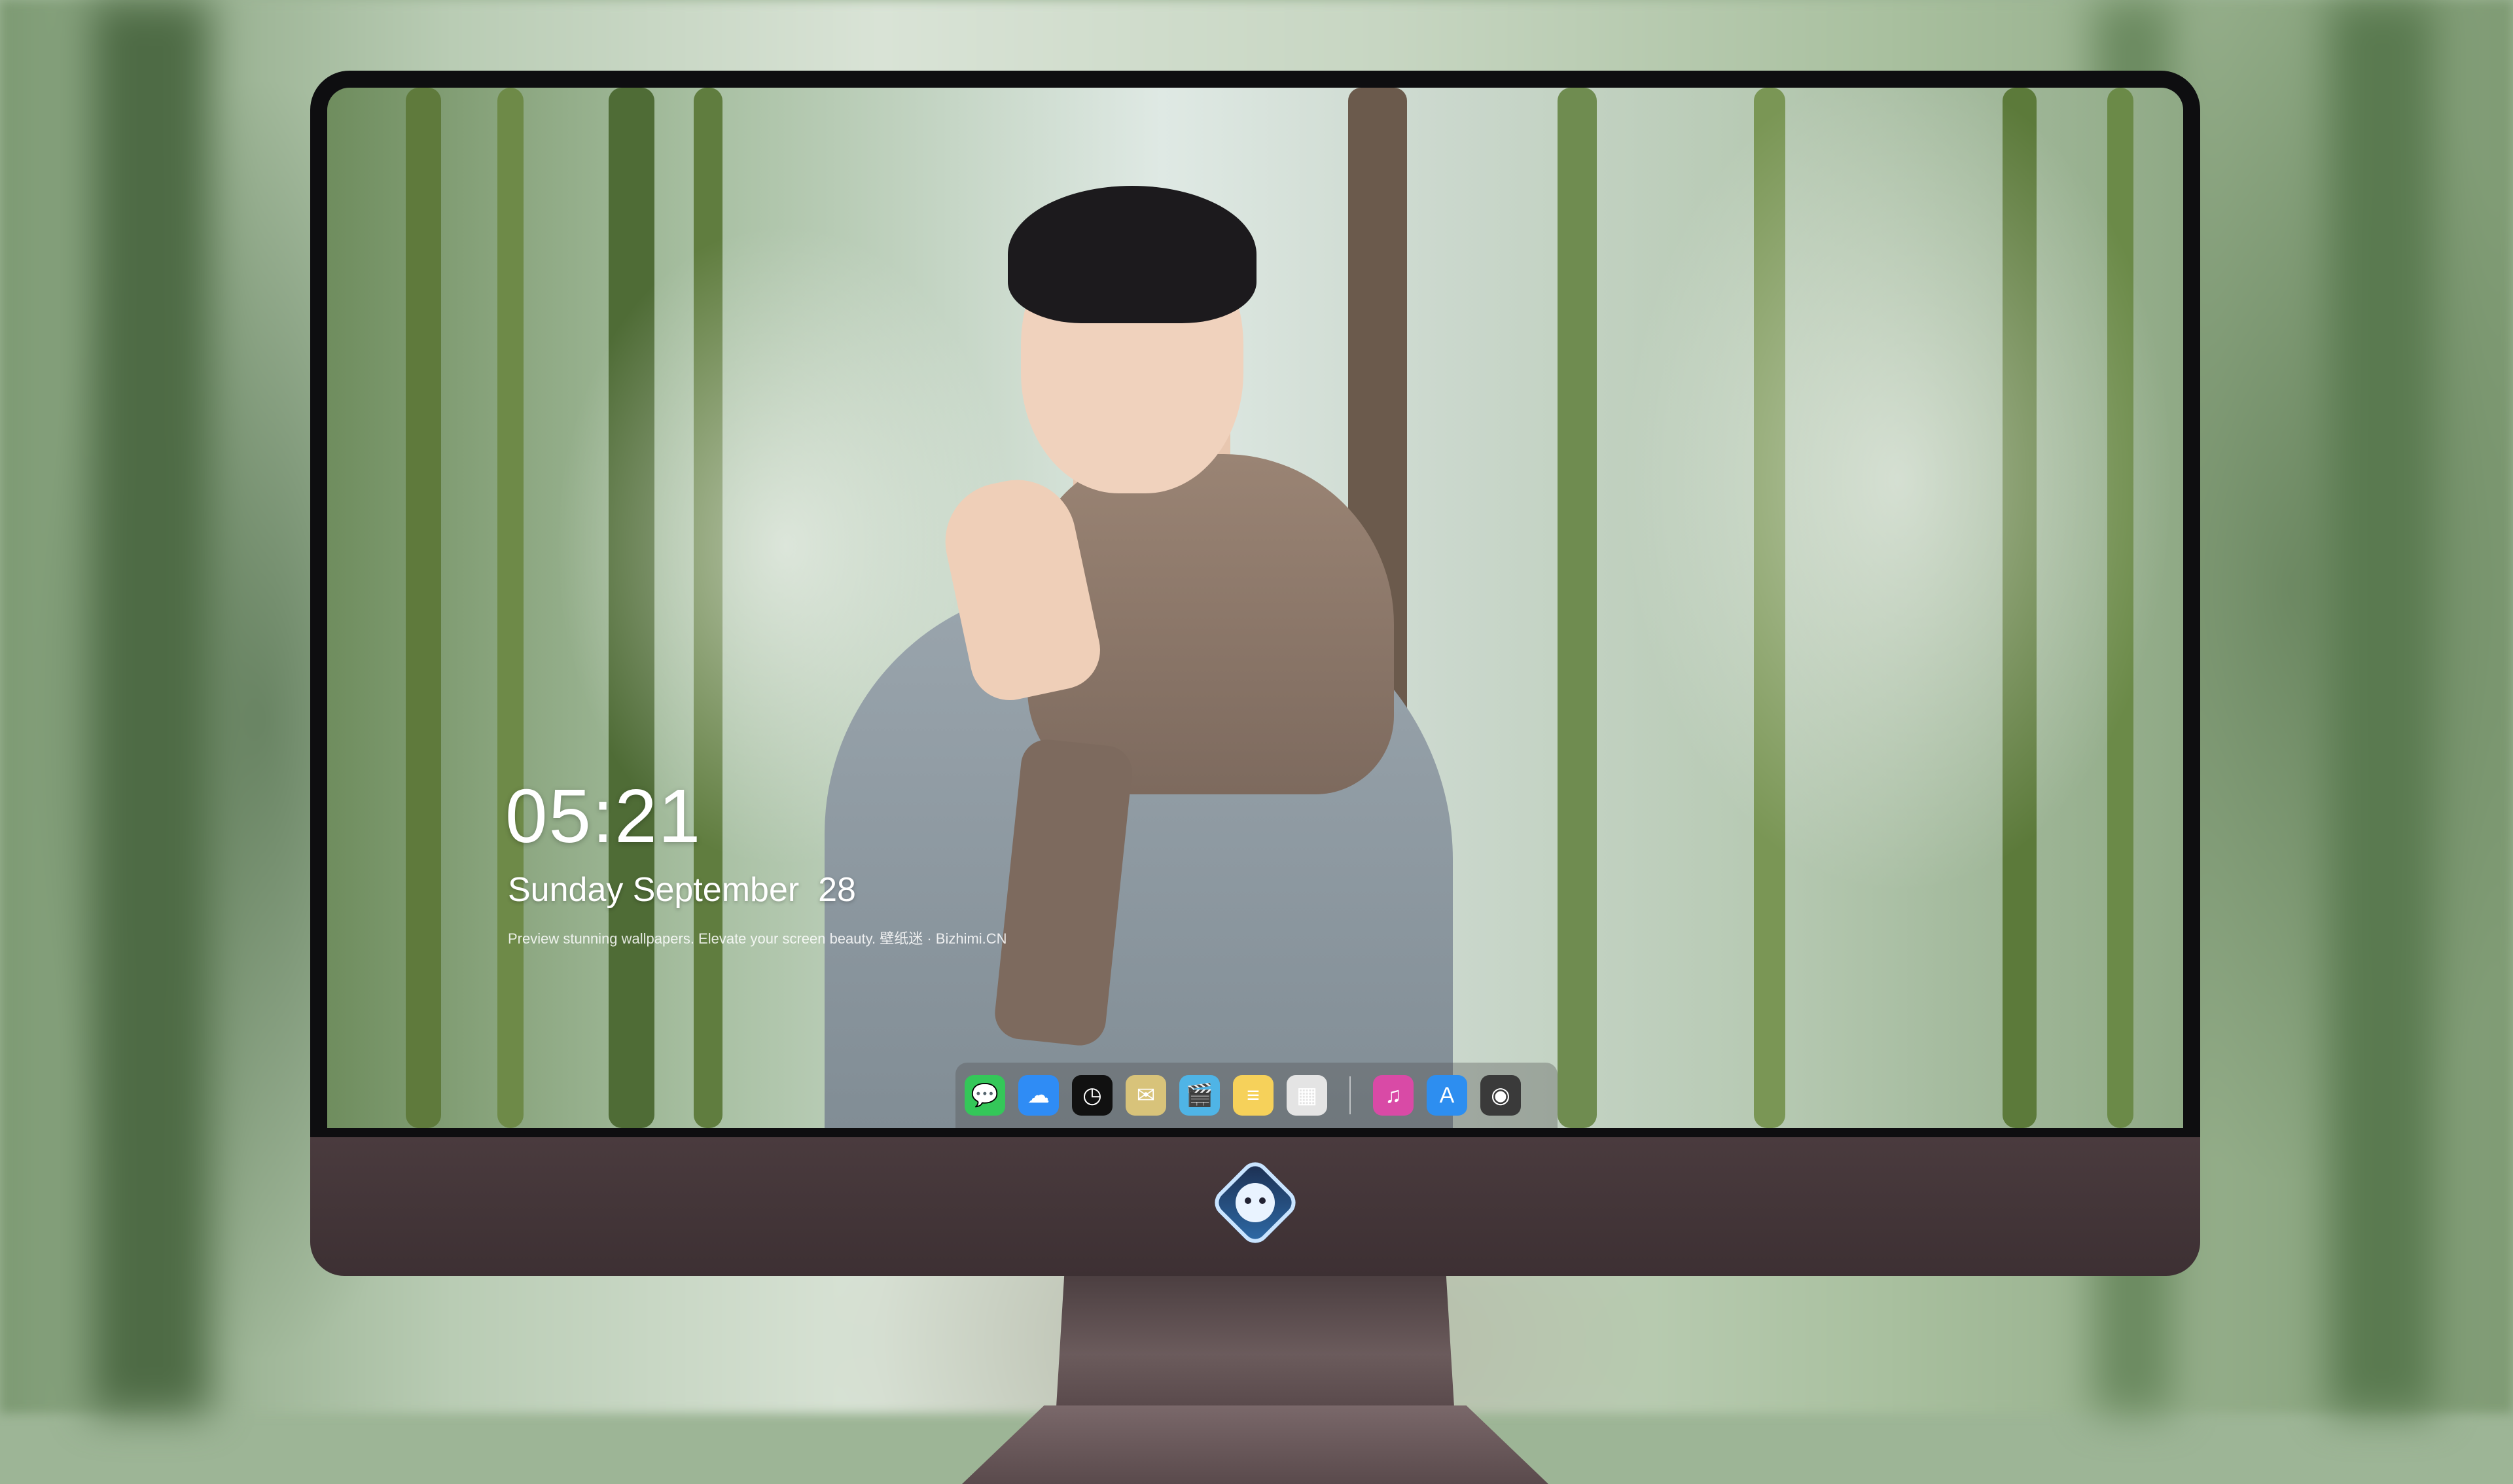 This screenshot has width=2513, height=1484. I want to click on camera-icon: ◉, so click(1500, 1095).